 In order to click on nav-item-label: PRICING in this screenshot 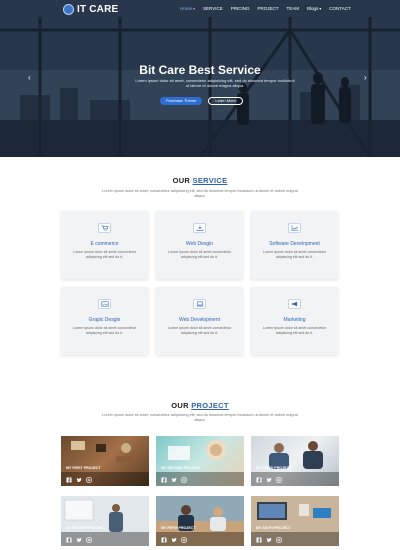, I will do `click(240, 8)`.